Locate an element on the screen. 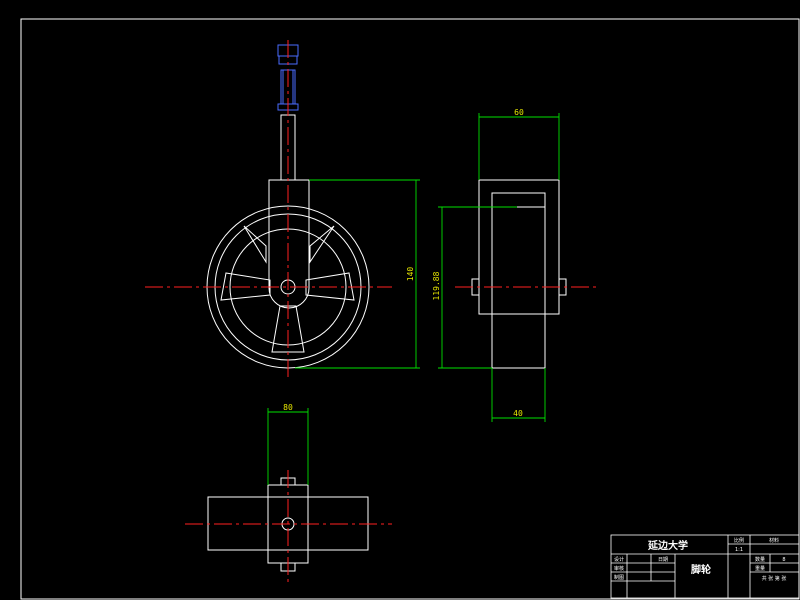 The height and width of the screenshot is (600, 800). caster-fork is located at coordinates (289, 244).